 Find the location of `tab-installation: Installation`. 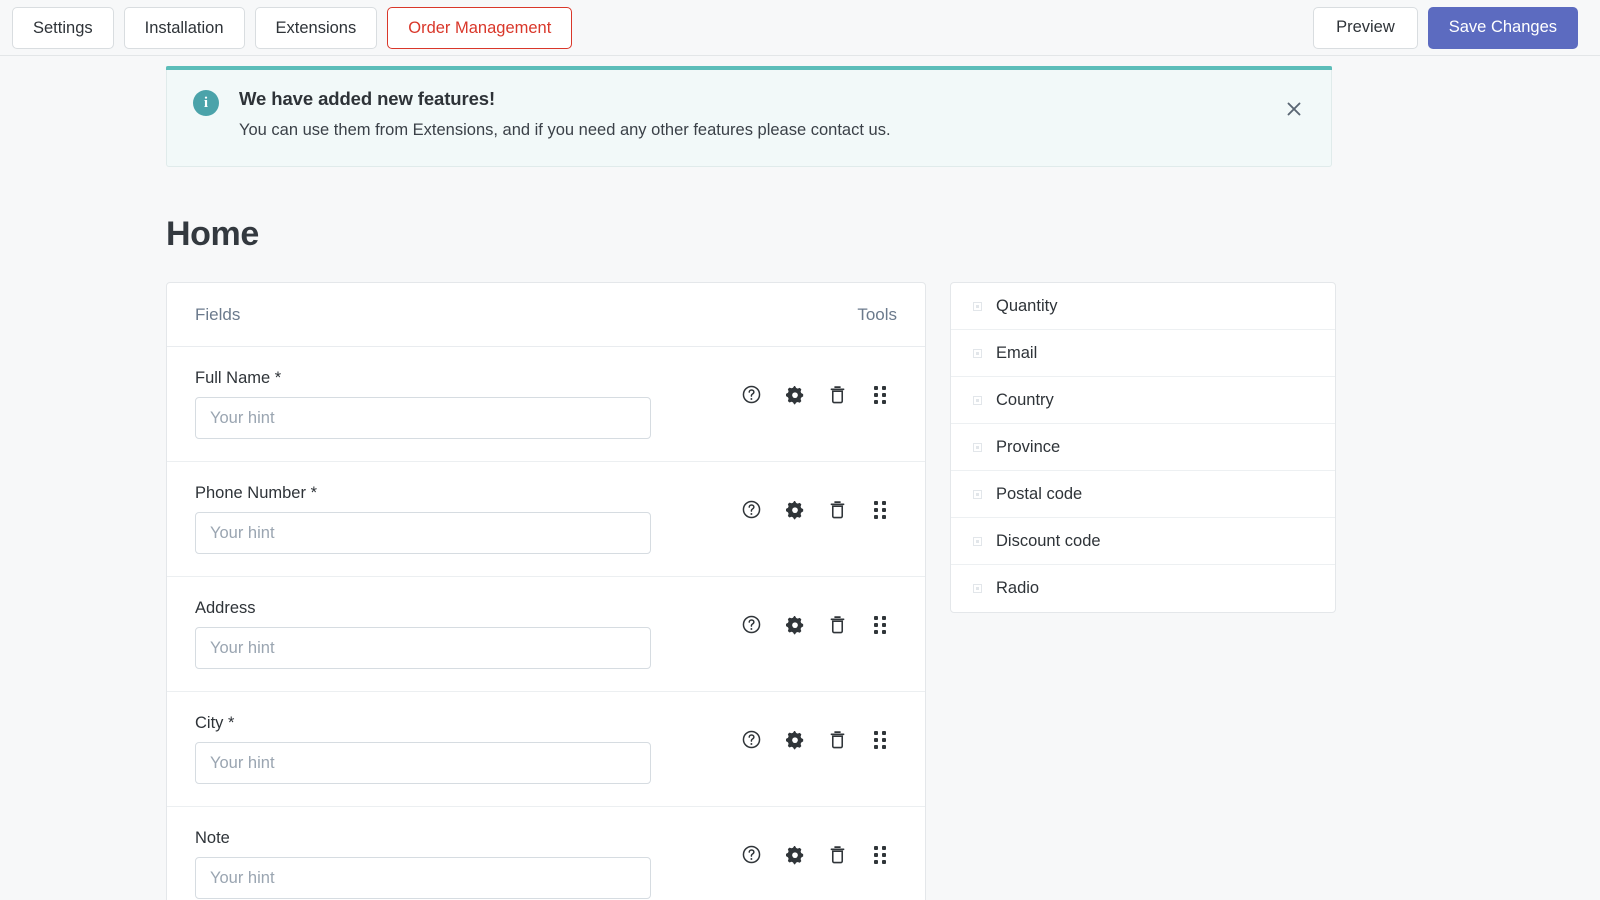

tab-installation: Installation is located at coordinates (184, 27).